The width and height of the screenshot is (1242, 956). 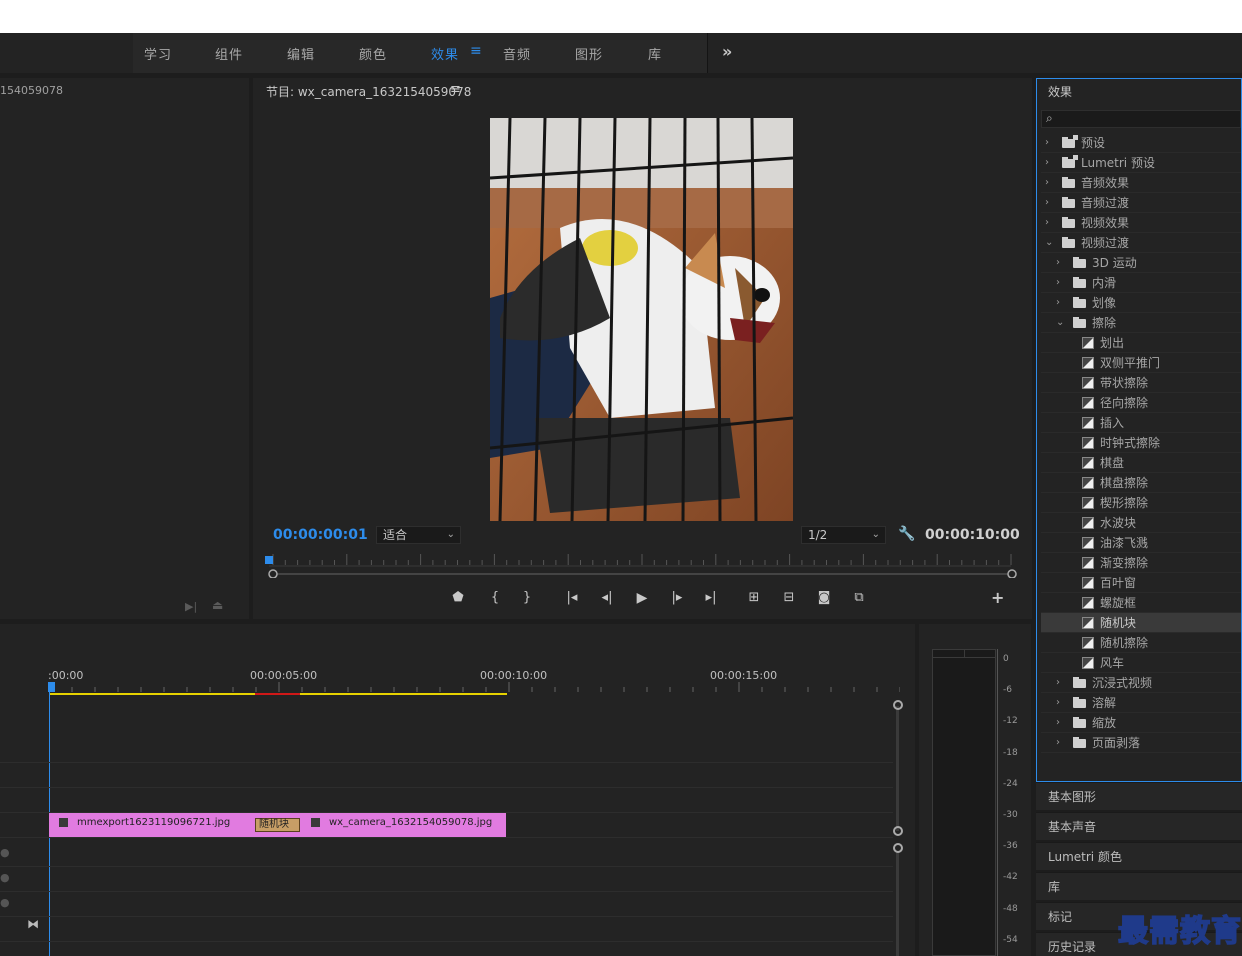 What do you see at coordinates (898, 831) in the screenshot?
I see `scroll-handle-bottom` at bounding box center [898, 831].